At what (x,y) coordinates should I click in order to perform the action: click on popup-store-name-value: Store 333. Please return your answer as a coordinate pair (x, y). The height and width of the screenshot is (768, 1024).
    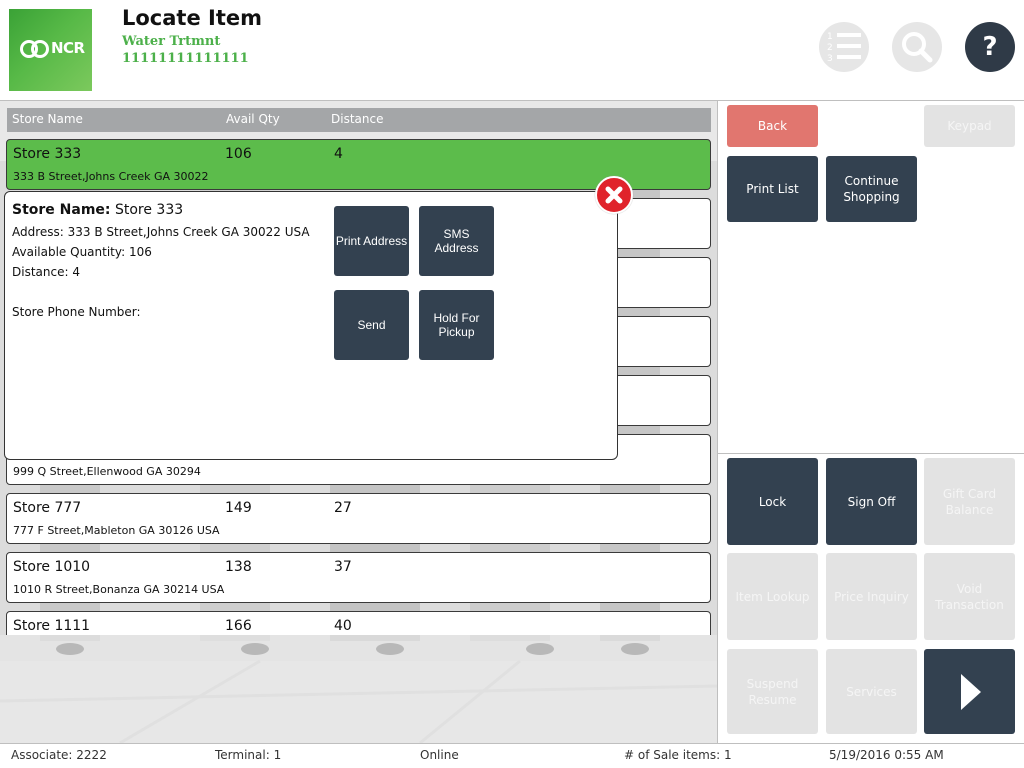
    Looking at the image, I should click on (149, 210).